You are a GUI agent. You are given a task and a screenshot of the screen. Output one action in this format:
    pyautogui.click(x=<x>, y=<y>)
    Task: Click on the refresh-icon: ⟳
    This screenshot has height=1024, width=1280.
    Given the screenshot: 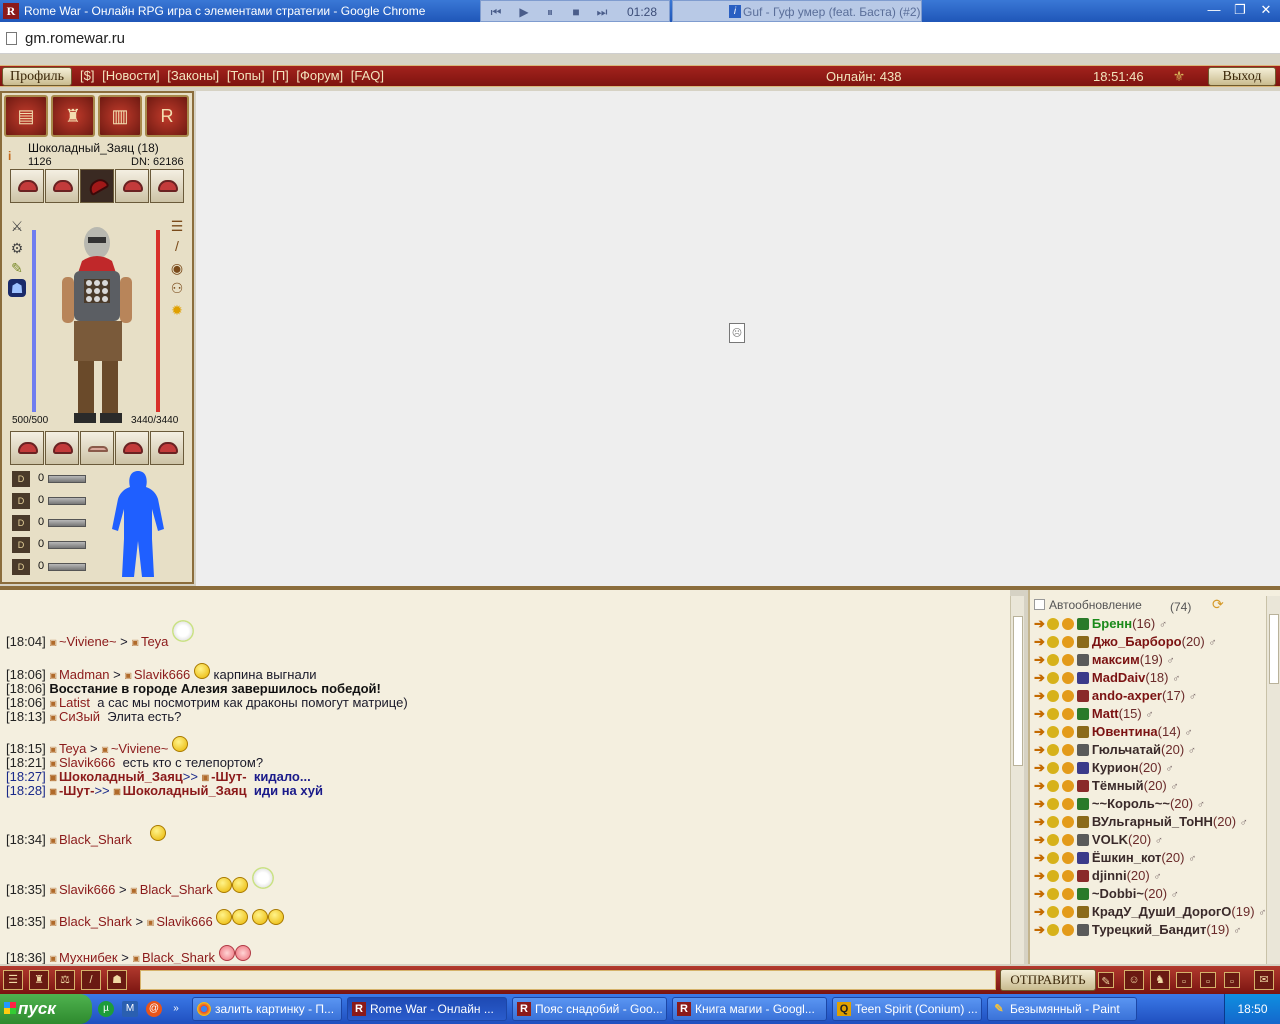 What is the action you would take?
    pyautogui.click(x=1218, y=604)
    